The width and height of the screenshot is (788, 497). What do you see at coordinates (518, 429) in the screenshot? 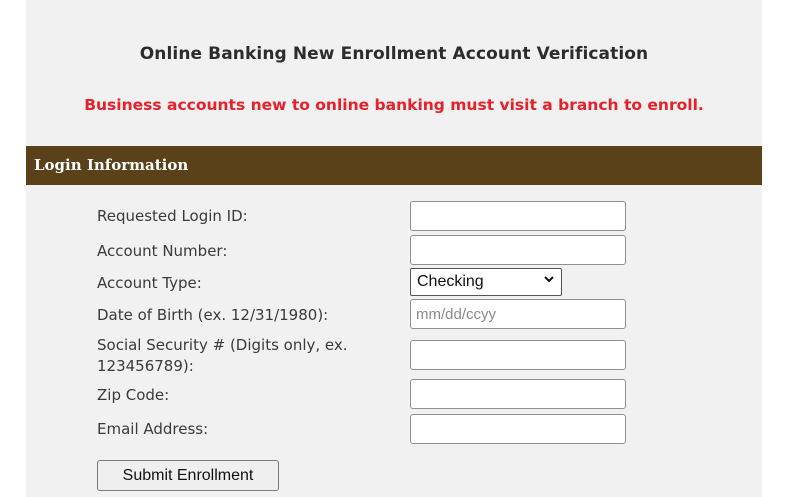
I see `email-input` at bounding box center [518, 429].